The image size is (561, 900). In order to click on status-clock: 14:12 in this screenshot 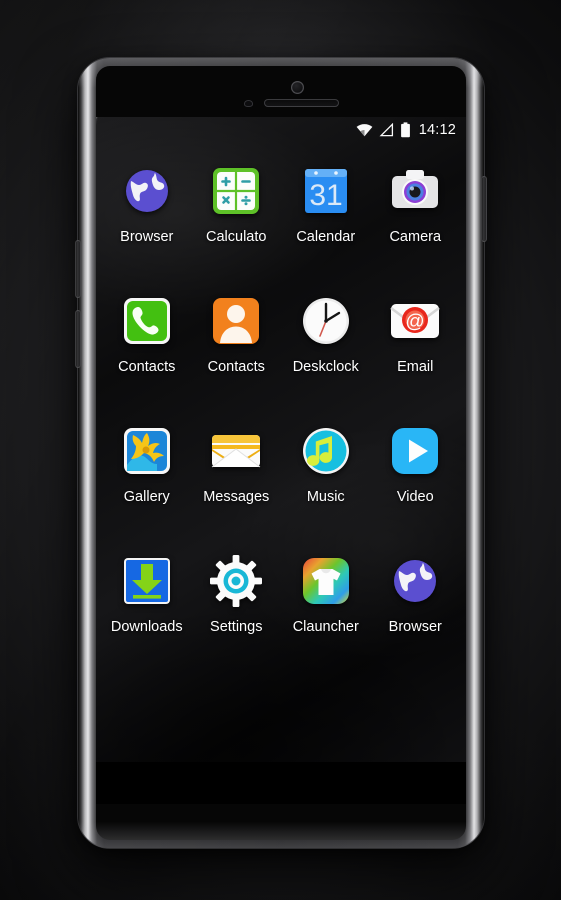, I will do `click(437, 130)`.